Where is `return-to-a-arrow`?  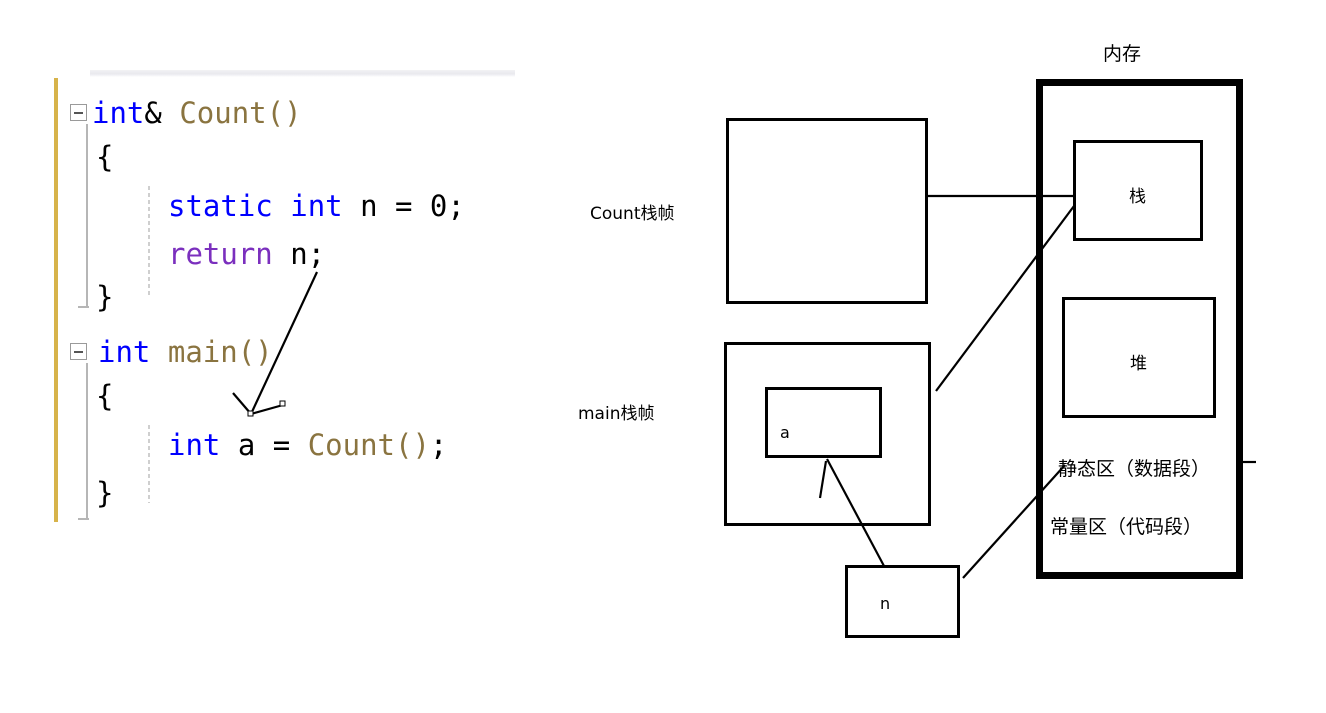
return-to-a-arrow is located at coordinates (275, 344).